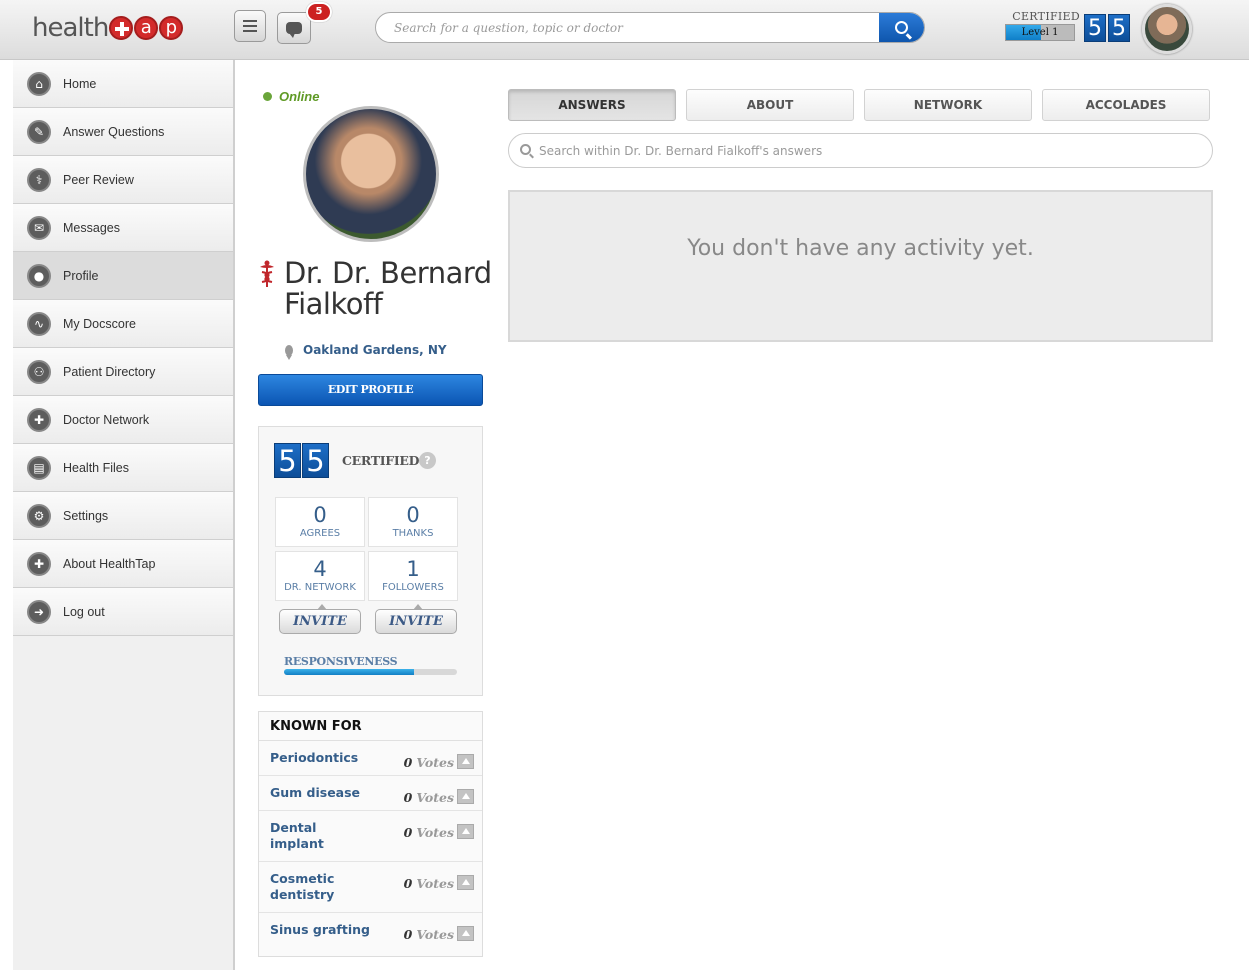 Image resolution: width=1249 pixels, height=970 pixels. What do you see at coordinates (91, 227) in the screenshot?
I see `sidebar-item-label: Messages` at bounding box center [91, 227].